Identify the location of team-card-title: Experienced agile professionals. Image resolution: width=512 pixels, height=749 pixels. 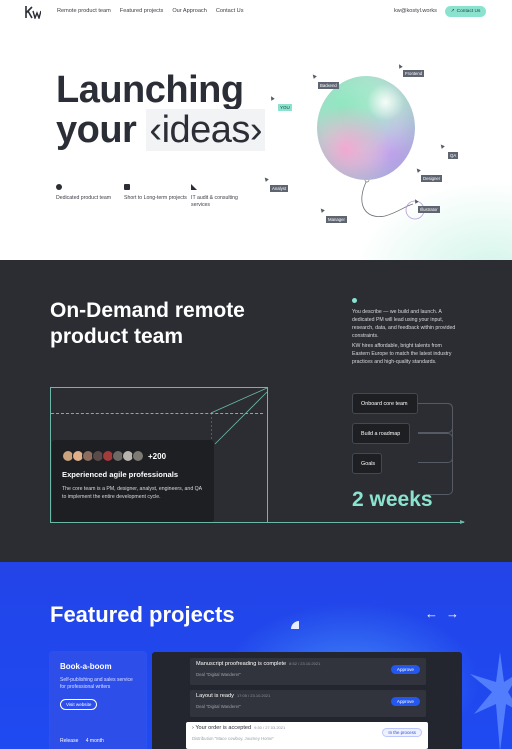
(120, 474).